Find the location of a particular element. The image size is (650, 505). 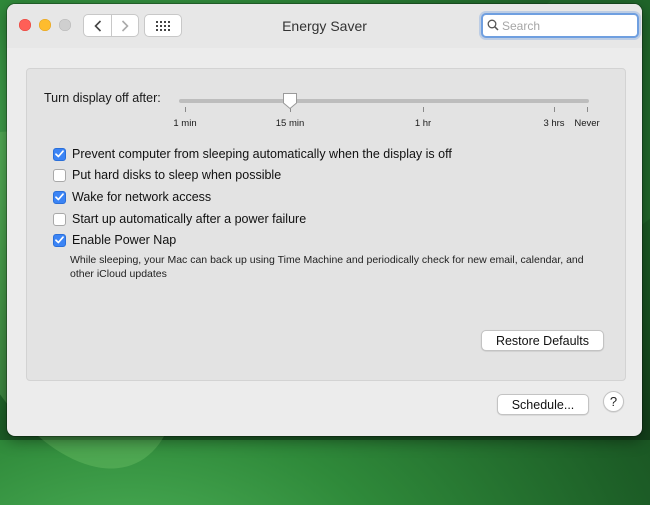

title-bar: Energy Saver is located at coordinates (324, 26).